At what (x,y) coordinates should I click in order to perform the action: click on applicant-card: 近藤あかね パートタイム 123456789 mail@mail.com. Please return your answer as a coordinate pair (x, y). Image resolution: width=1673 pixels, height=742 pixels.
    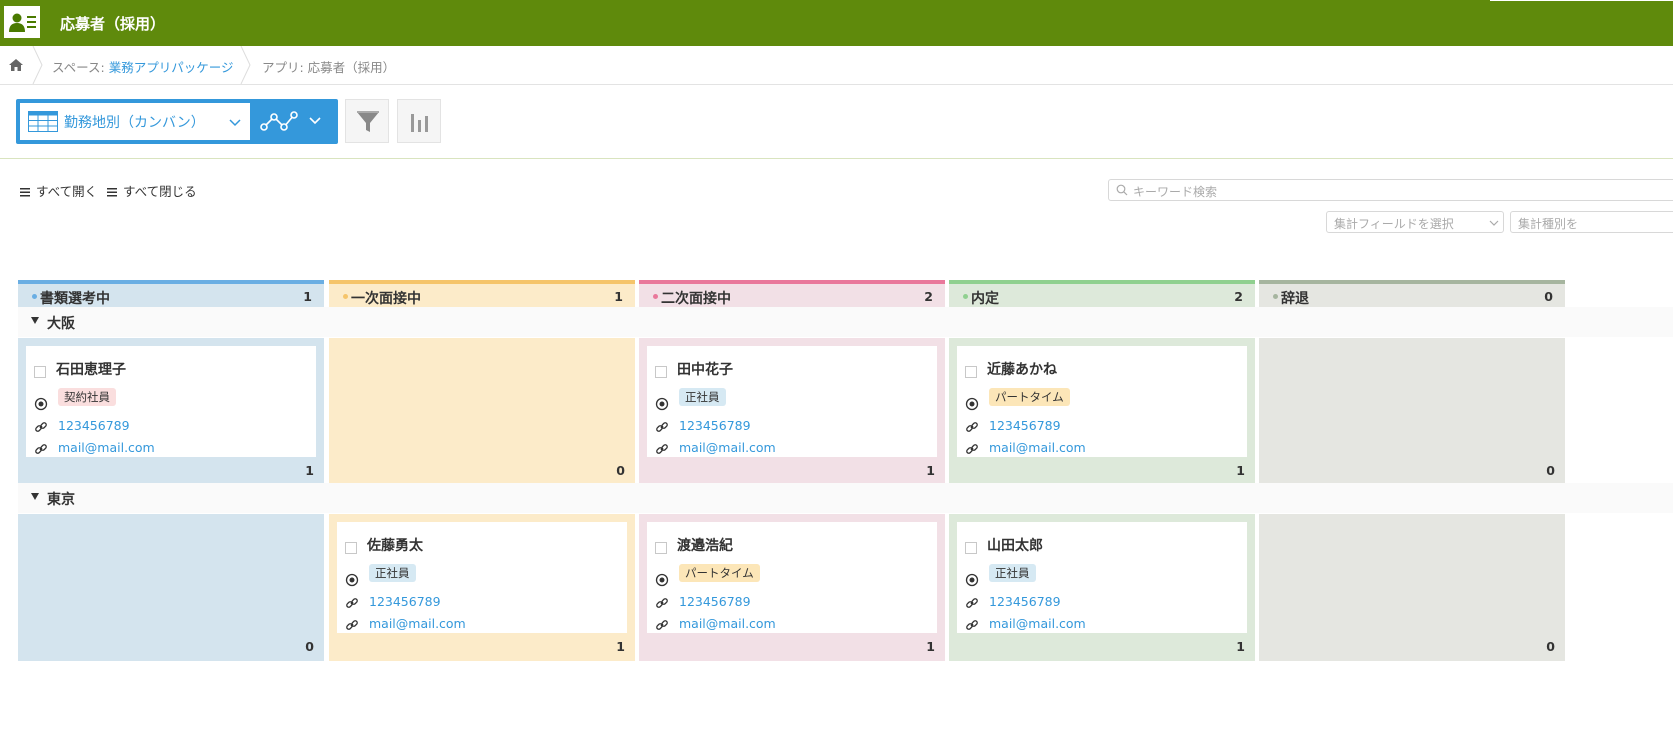
    Looking at the image, I should click on (1102, 401).